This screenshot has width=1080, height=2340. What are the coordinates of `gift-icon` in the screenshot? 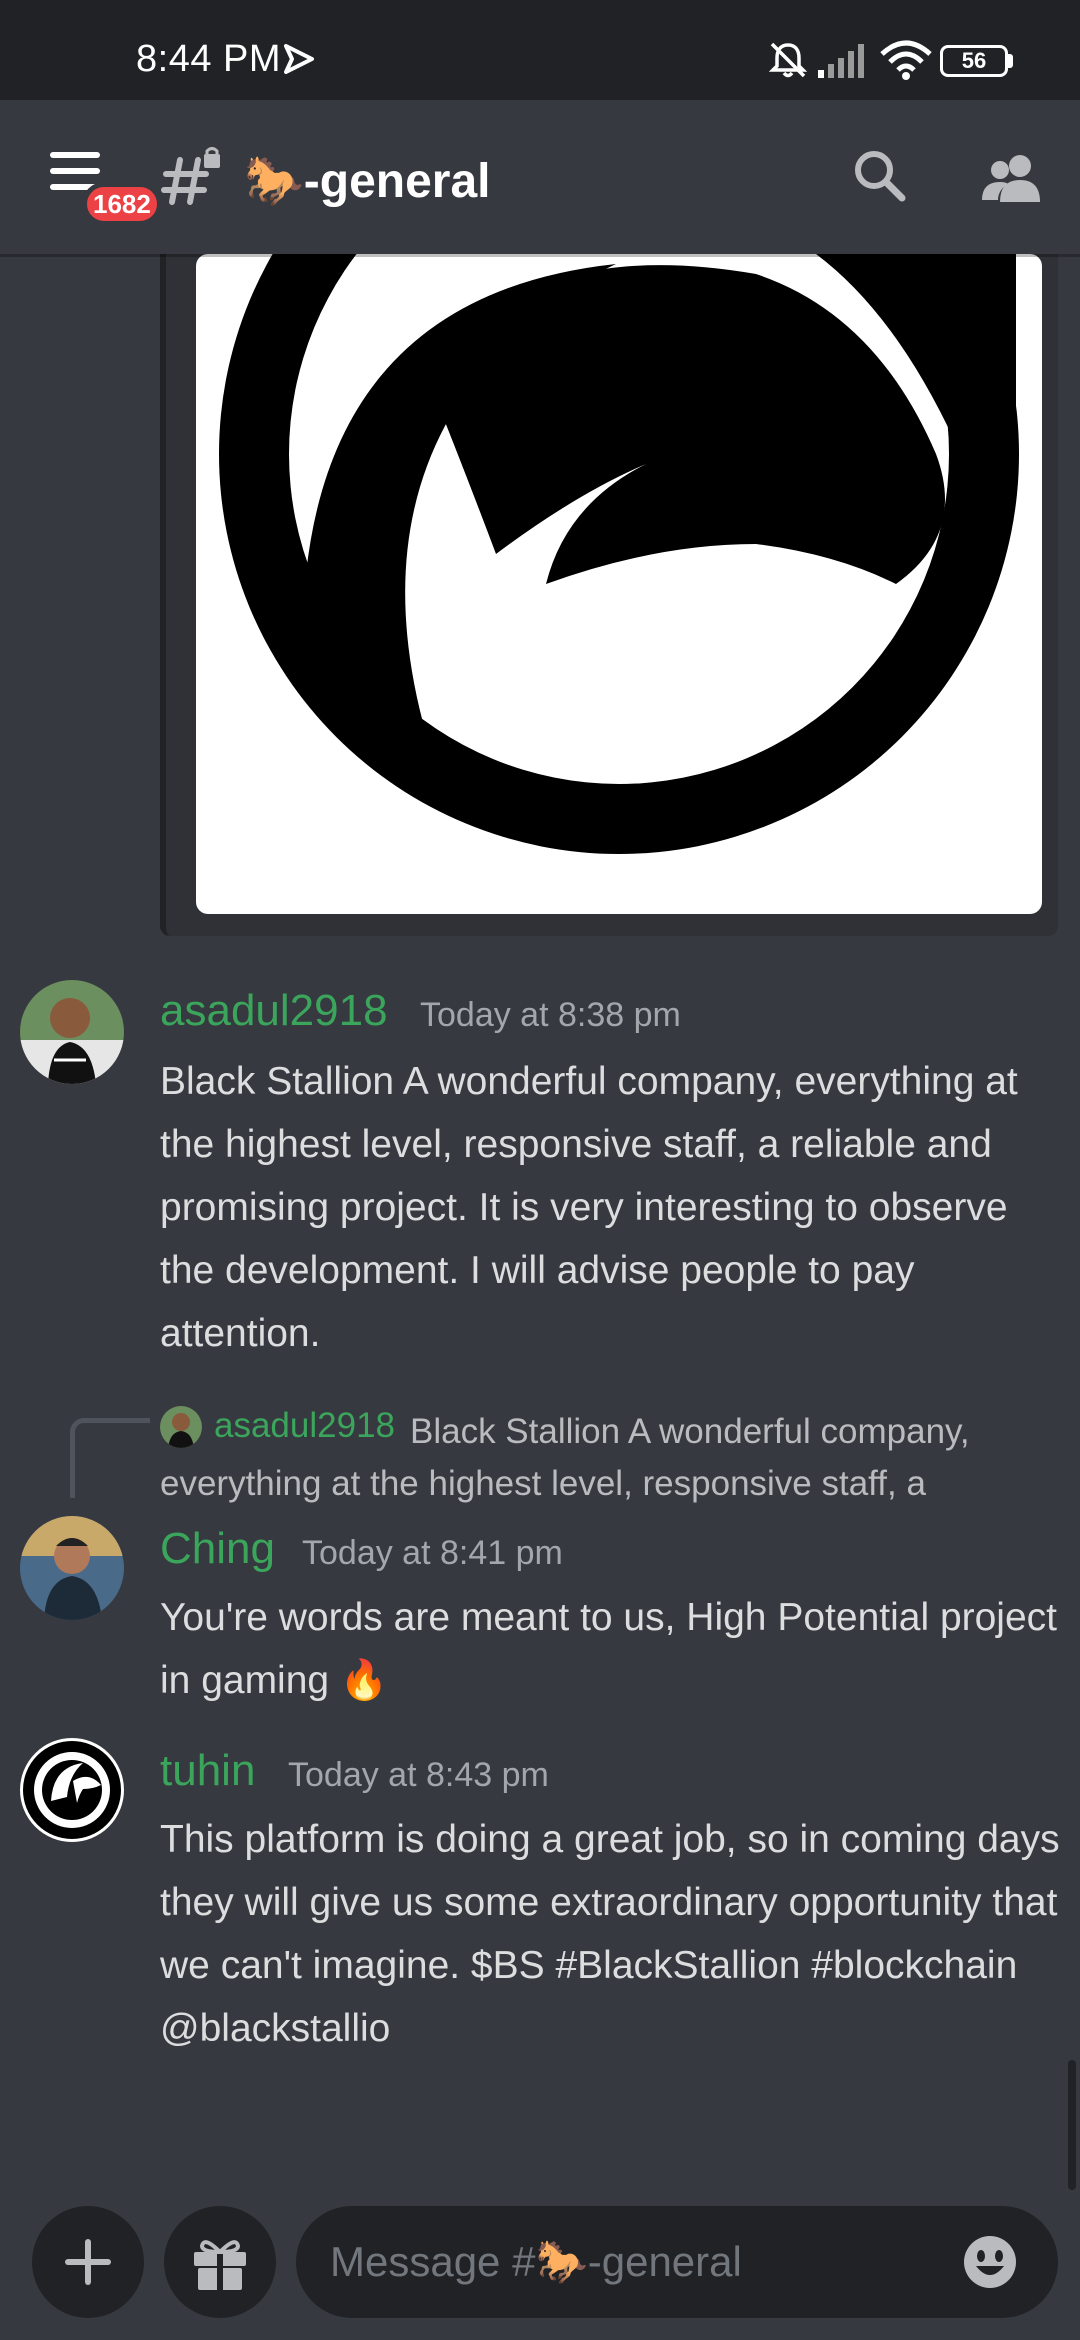 It's located at (220, 2265).